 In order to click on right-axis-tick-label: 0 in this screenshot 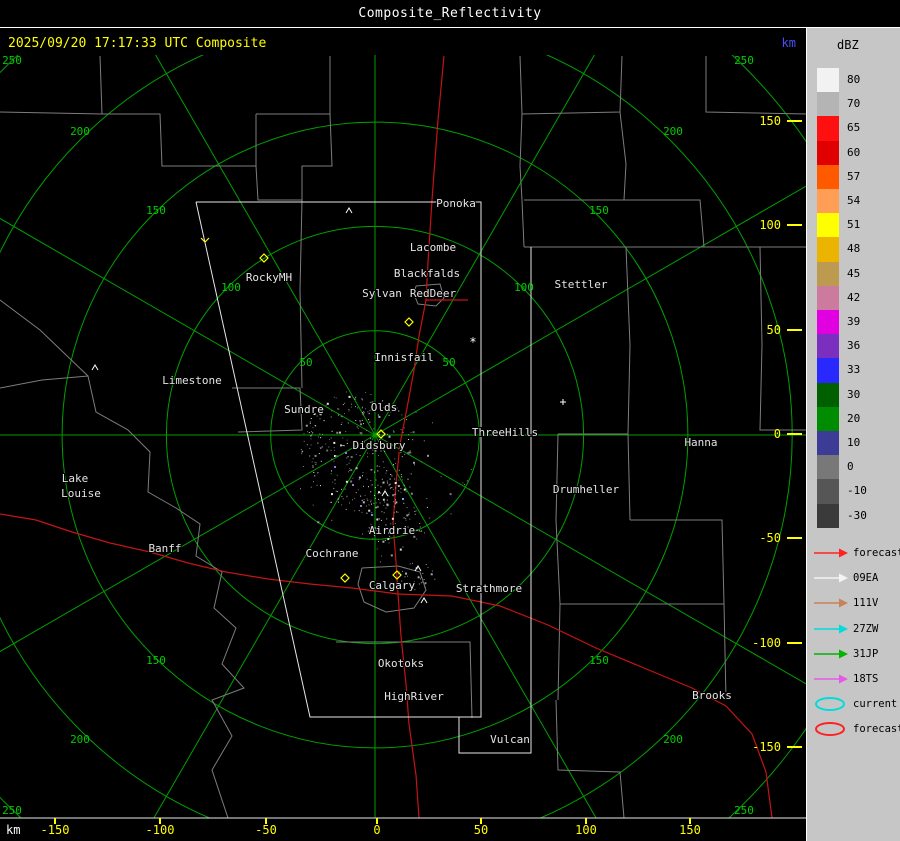, I will do `click(777, 434)`.